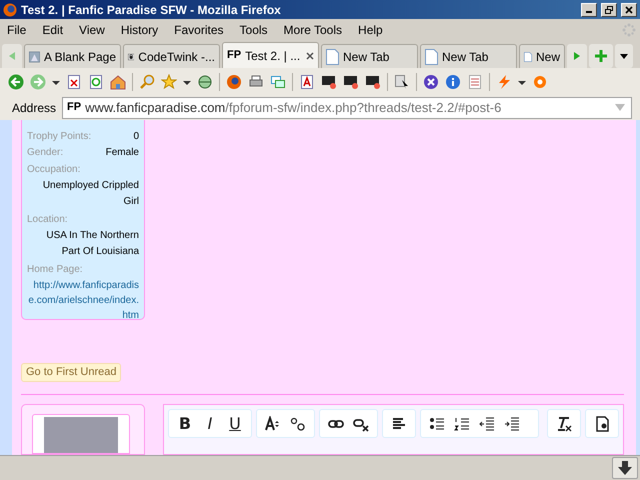  I want to click on clear-format-icon, so click(564, 424).